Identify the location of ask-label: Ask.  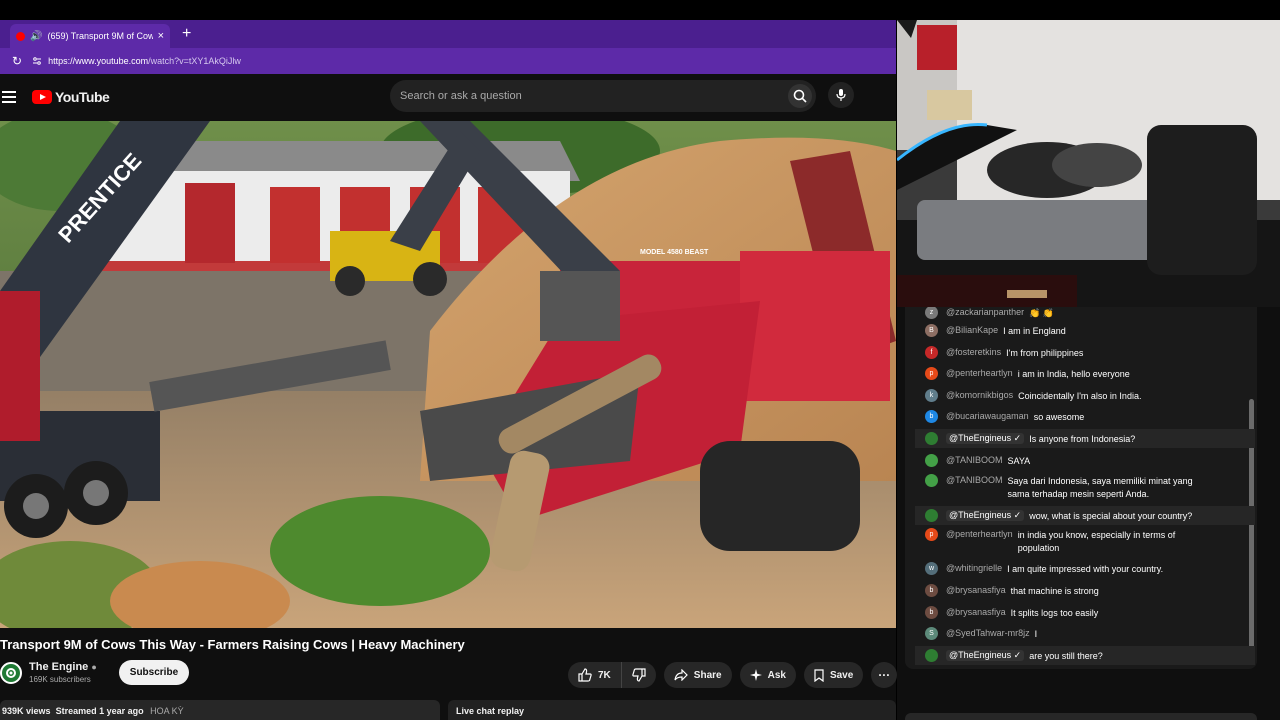
(776, 675).